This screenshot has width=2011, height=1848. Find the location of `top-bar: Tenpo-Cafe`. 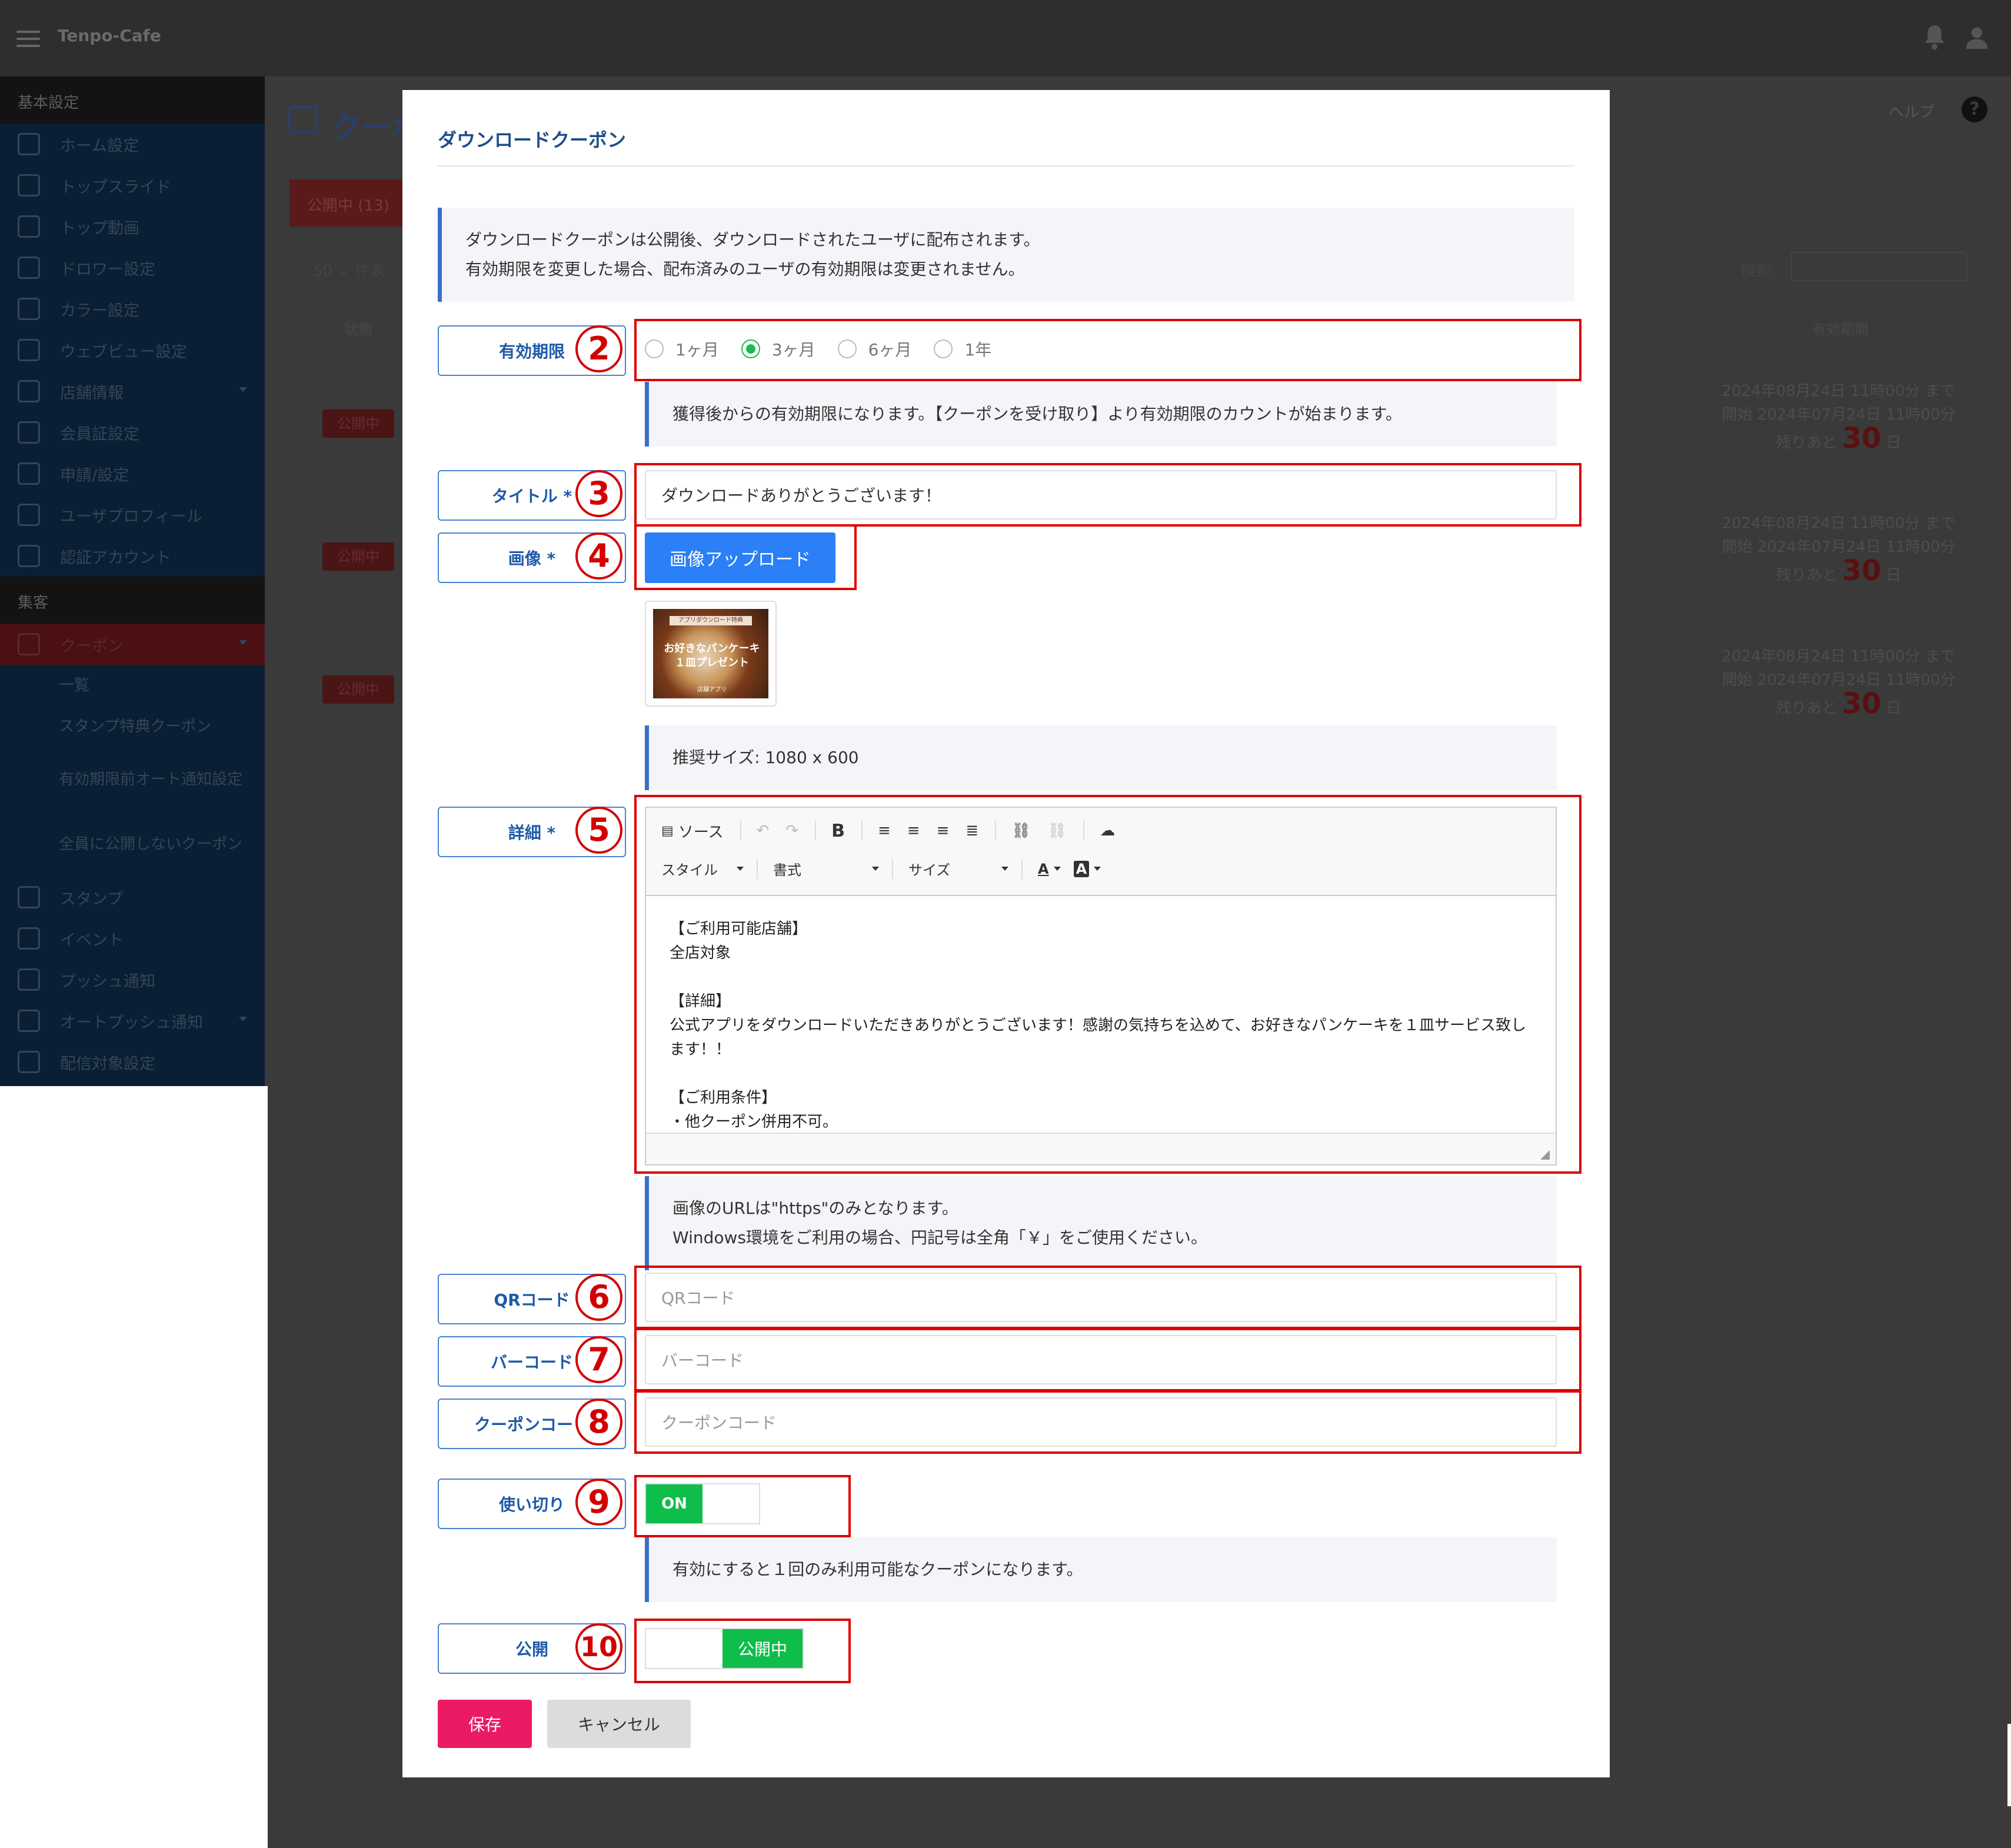

top-bar: Tenpo-Cafe is located at coordinates (1006, 38).